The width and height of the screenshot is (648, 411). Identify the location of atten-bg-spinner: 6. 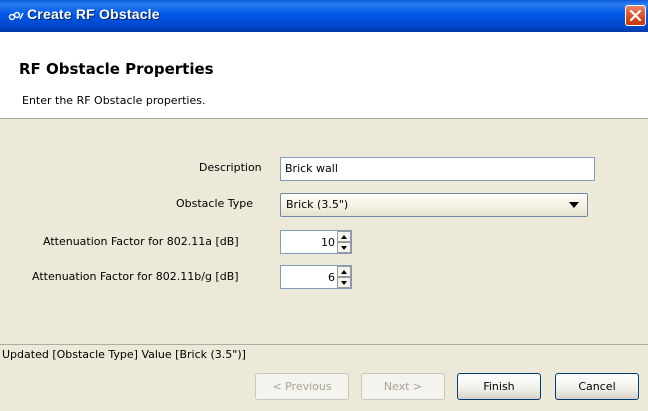
(316, 277).